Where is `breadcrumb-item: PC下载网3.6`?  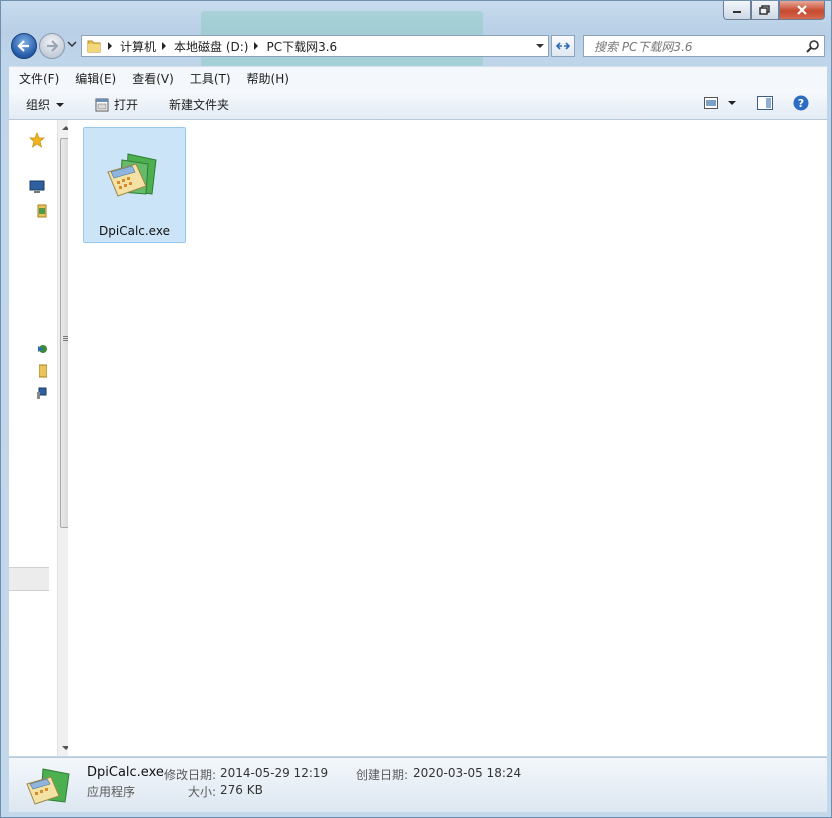 breadcrumb-item: PC下载网3.6 is located at coordinates (292, 46).